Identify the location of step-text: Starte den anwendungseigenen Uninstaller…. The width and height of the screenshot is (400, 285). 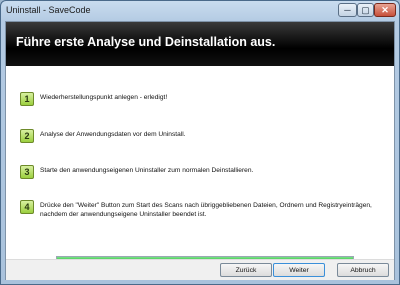
(147, 170).